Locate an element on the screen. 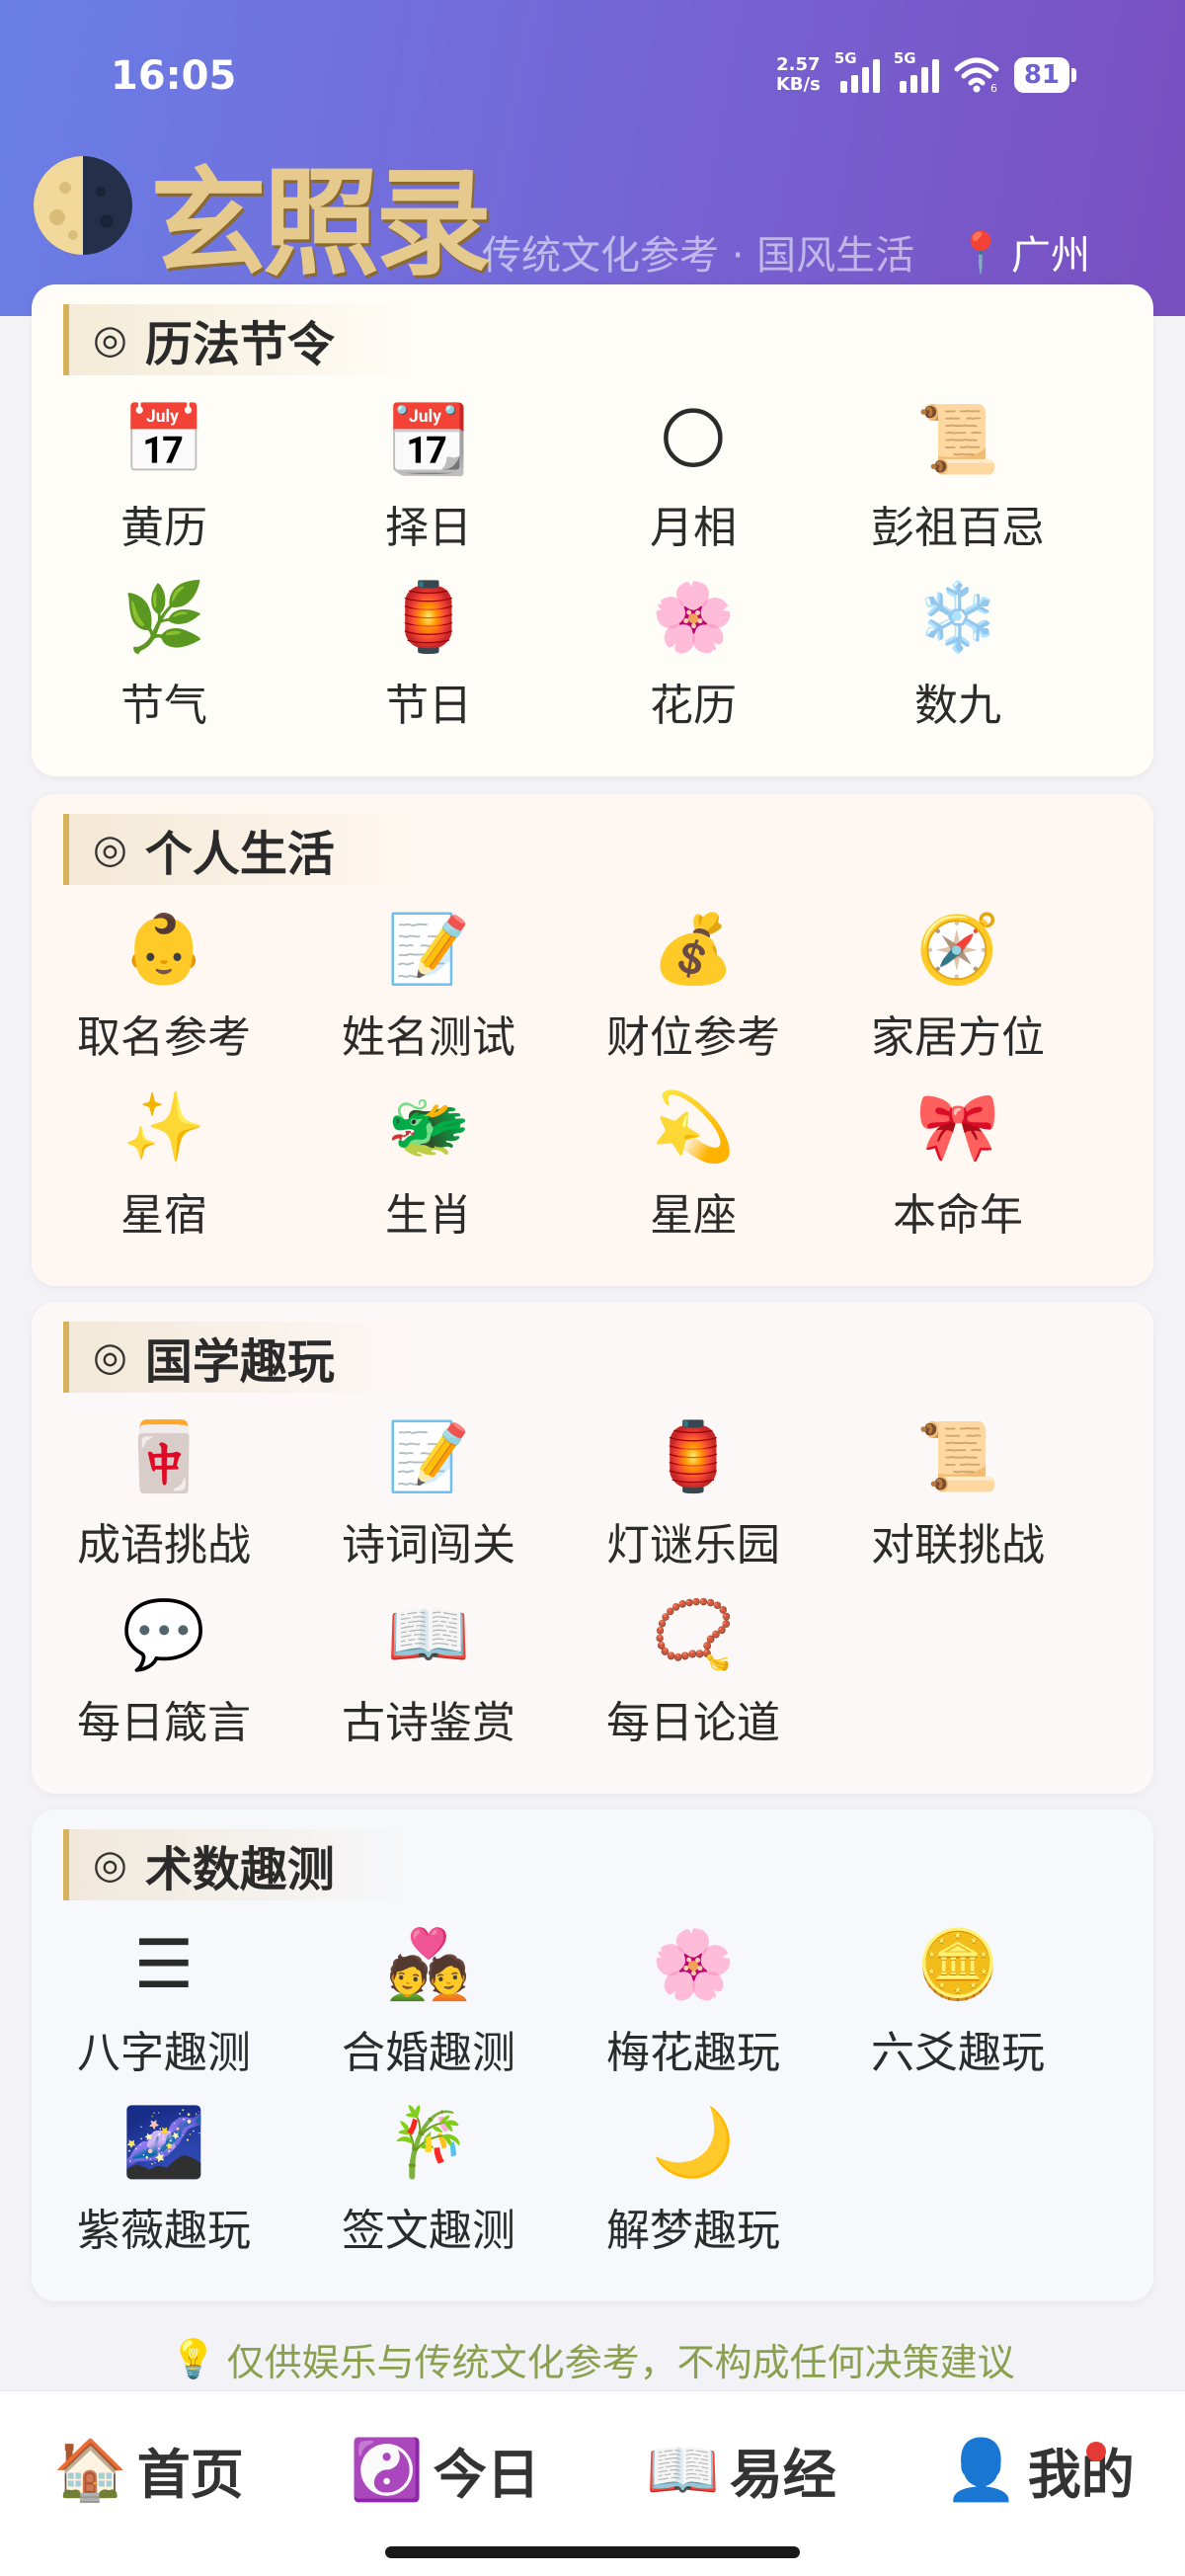 The height and width of the screenshot is (2576, 1185). grid-item-button: ✨ 星宿 is located at coordinates (164, 1161).